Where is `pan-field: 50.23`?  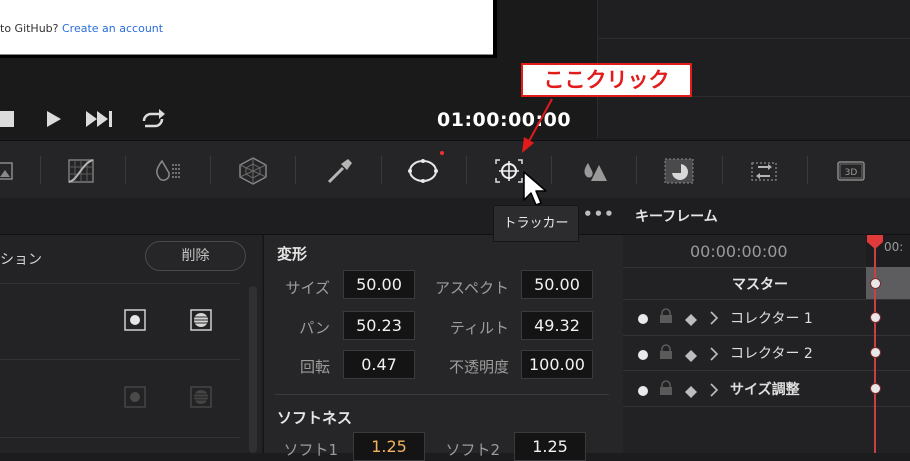 pan-field: 50.23 is located at coordinates (379, 325).